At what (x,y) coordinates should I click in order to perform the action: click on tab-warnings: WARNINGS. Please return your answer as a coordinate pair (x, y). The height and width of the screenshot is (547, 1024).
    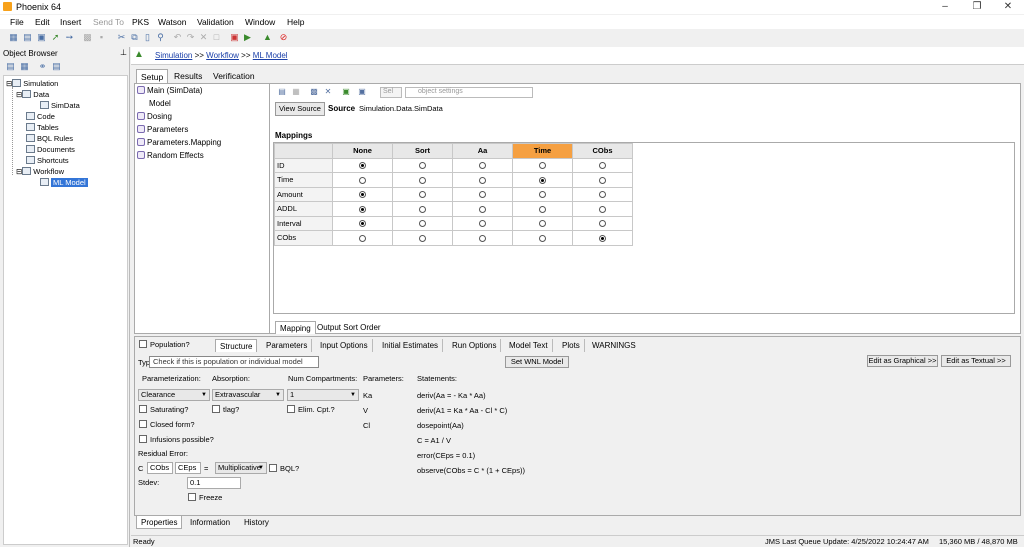
    Looking at the image, I should click on (614, 345).